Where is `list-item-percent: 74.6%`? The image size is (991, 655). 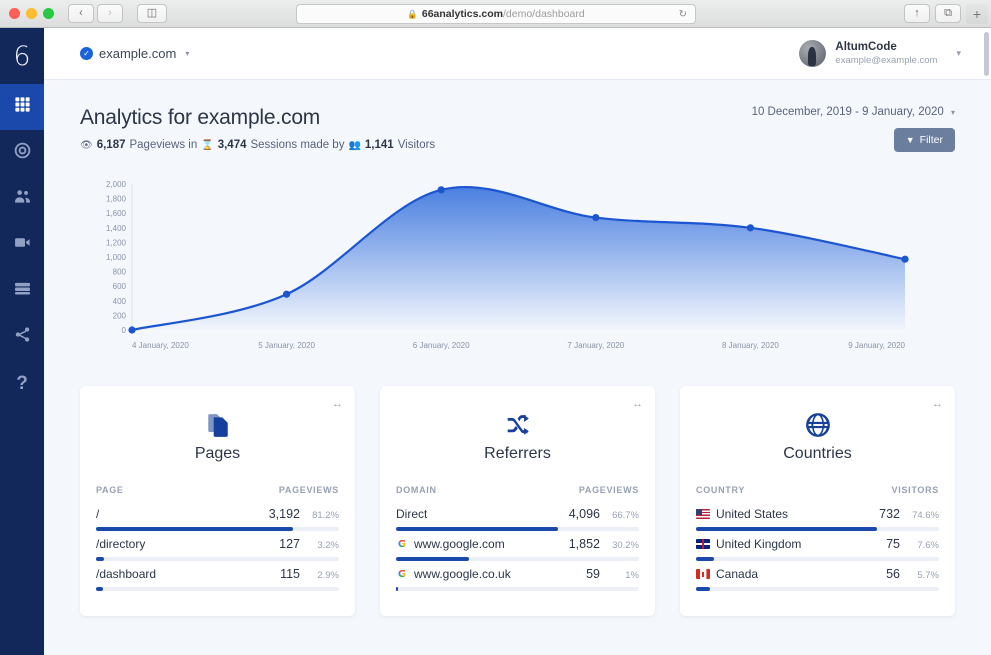 list-item-percent: 74.6% is located at coordinates (925, 515).